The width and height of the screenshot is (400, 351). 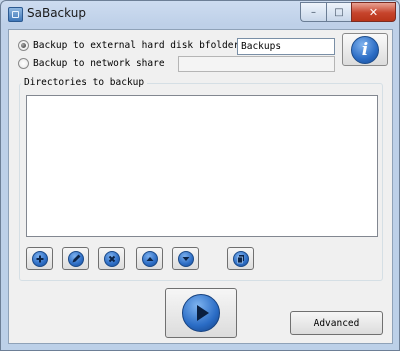 I want to click on move-up-button, so click(x=149, y=258).